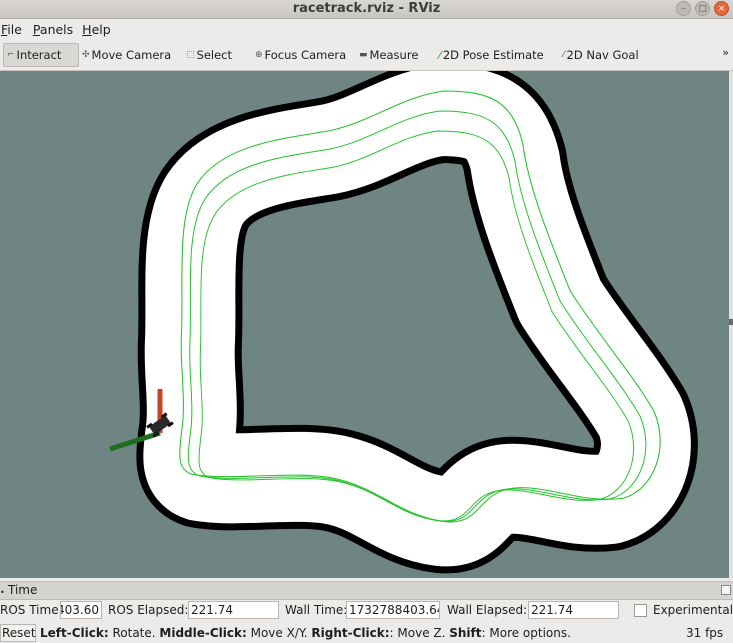 This screenshot has height=643, width=733. Describe the element at coordinates (134, 633) in the screenshot. I see `hint-left-click-text: Rotate.` at that location.